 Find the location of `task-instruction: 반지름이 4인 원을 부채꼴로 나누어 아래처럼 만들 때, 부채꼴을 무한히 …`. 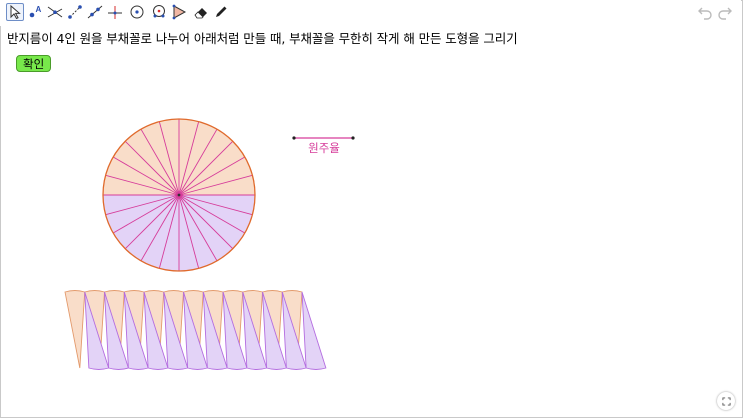

task-instruction: 반지름이 4인 원을 부채꼴로 나누어 아래처럼 만들 때, 부채꼴을 무한히 … is located at coordinates (262, 38).